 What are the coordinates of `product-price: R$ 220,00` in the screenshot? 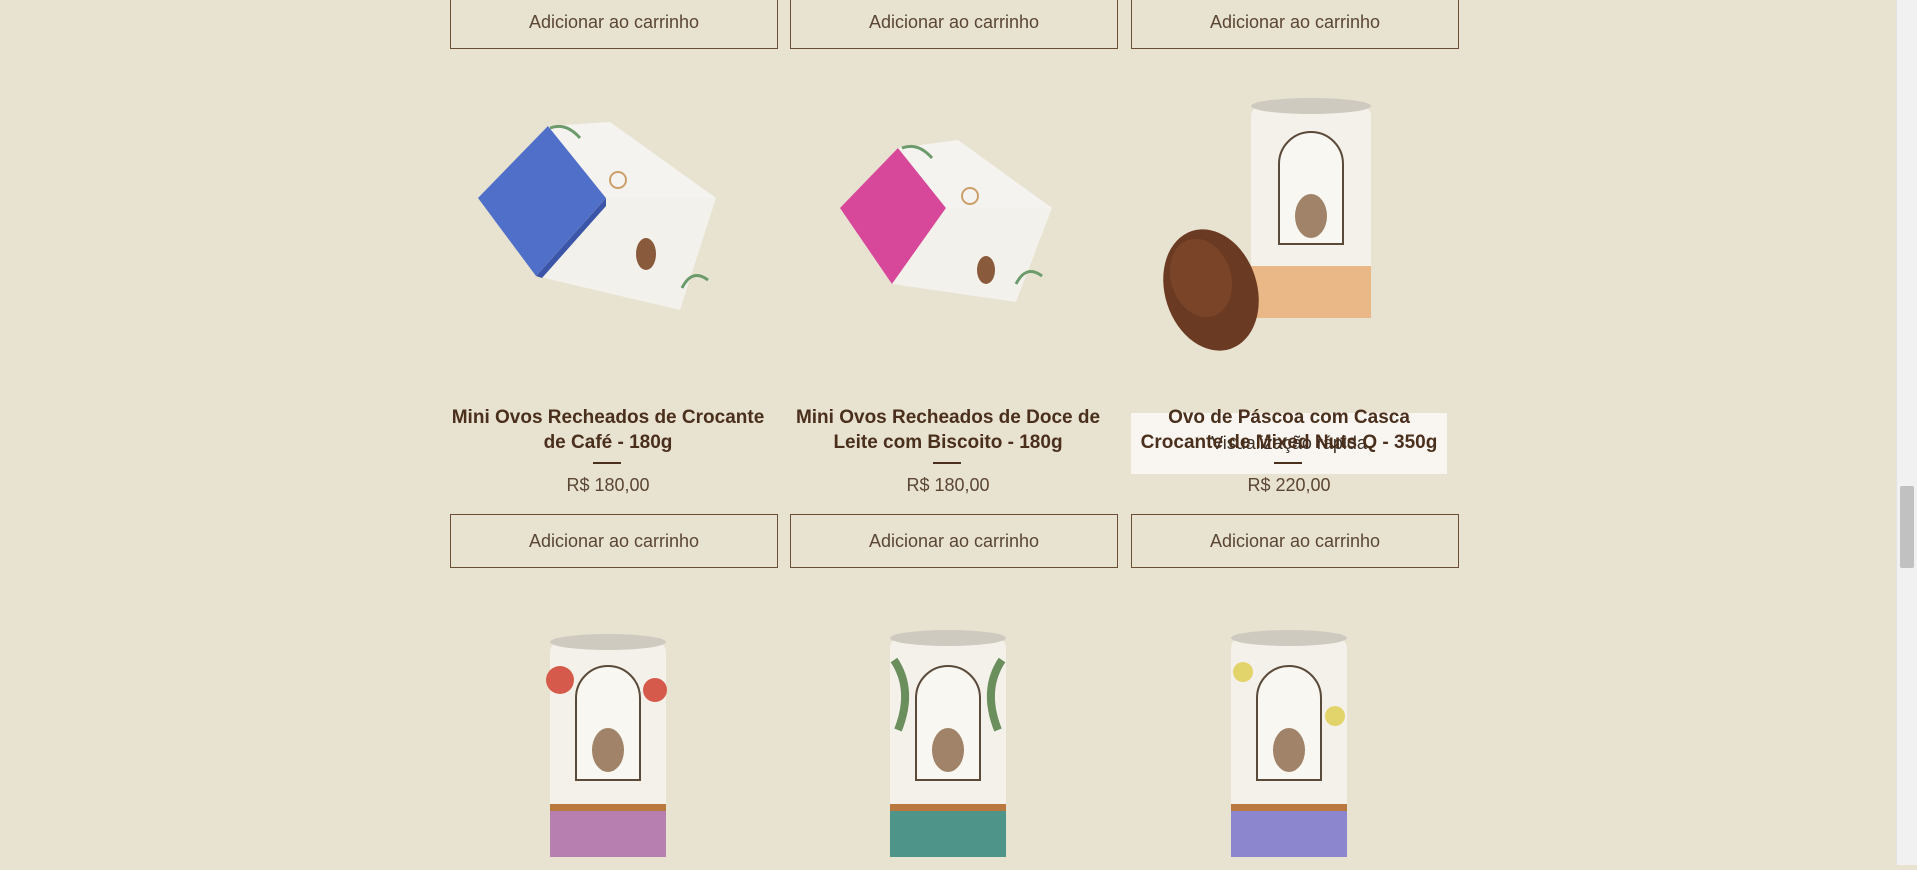 It's located at (1289, 485).